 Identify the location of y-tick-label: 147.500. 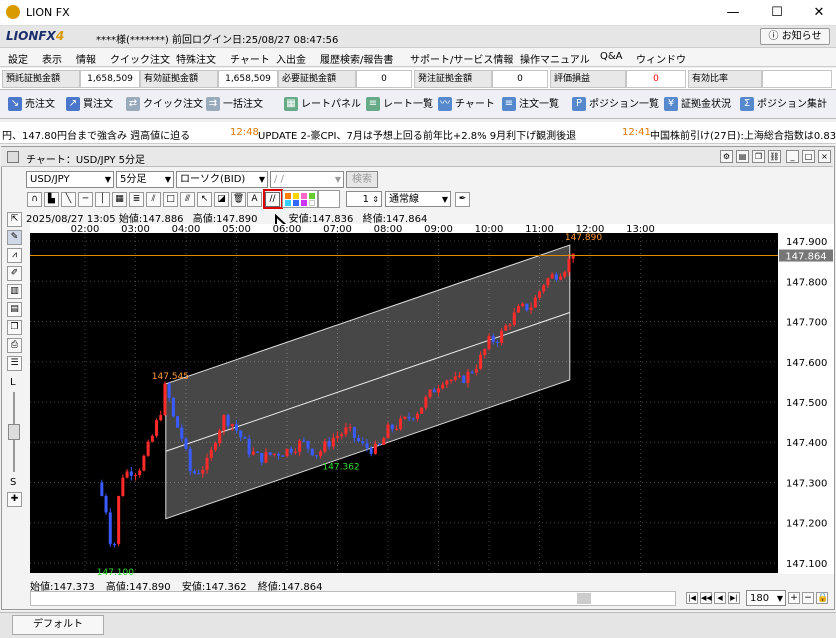
(806, 403).